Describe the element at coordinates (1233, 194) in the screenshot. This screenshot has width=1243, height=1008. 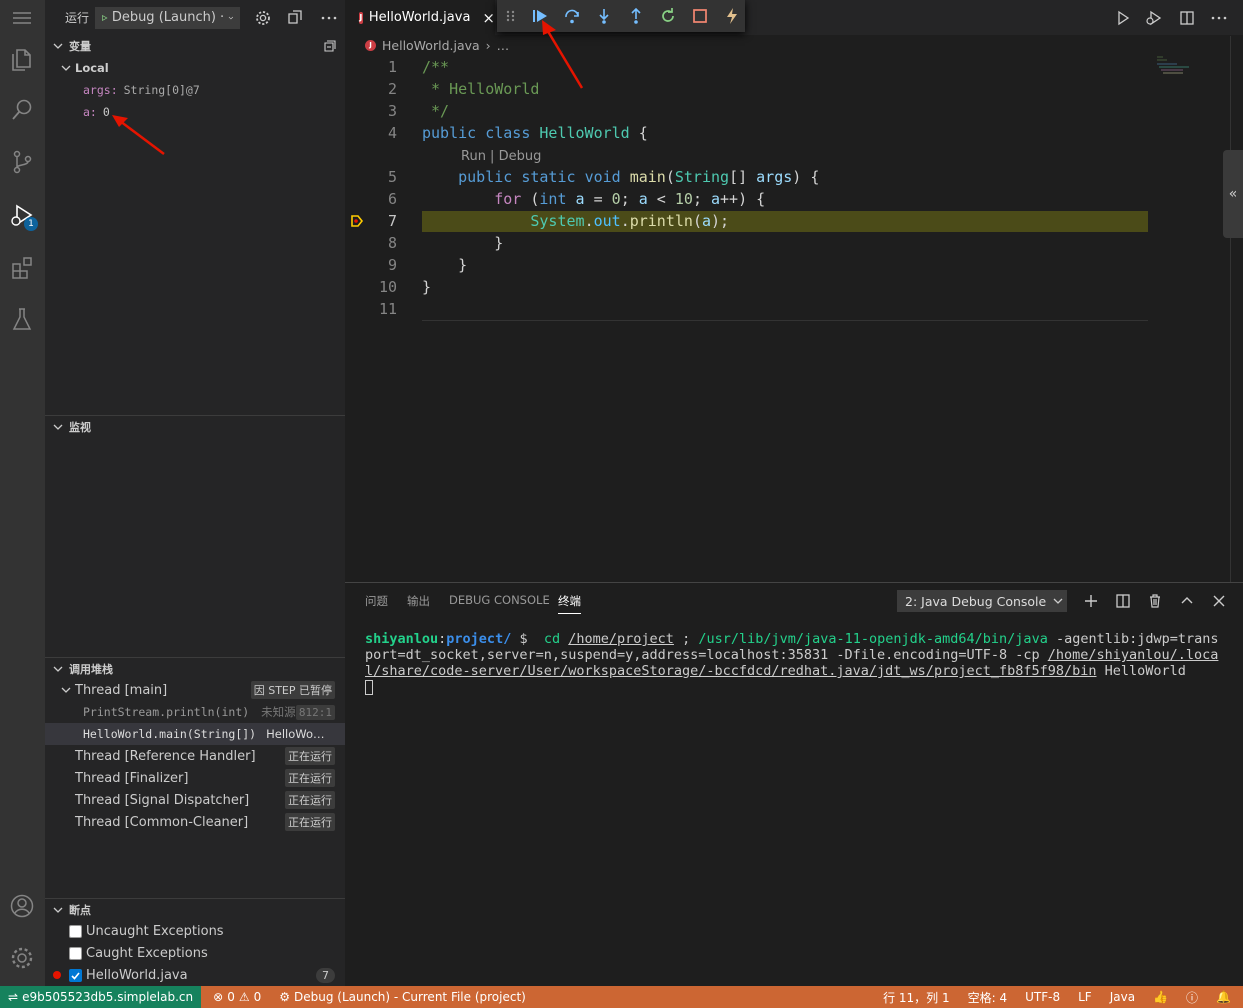
I see `expand-sidebar-tab: «` at that location.